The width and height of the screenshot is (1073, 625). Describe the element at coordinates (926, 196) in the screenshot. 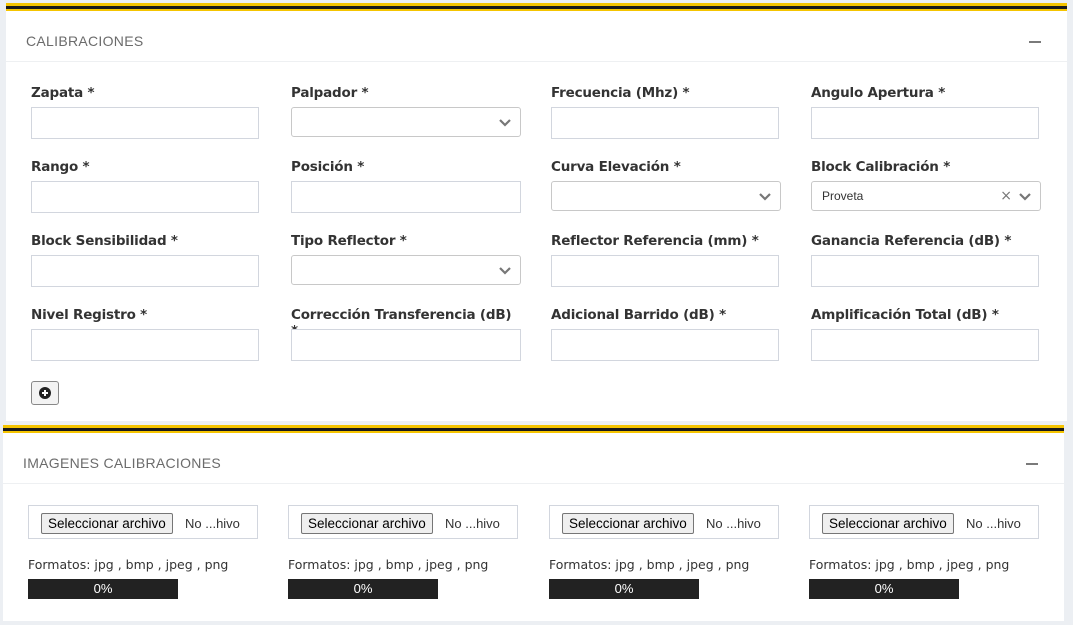

I see `block-calibracion-select: Proveta ×` at that location.